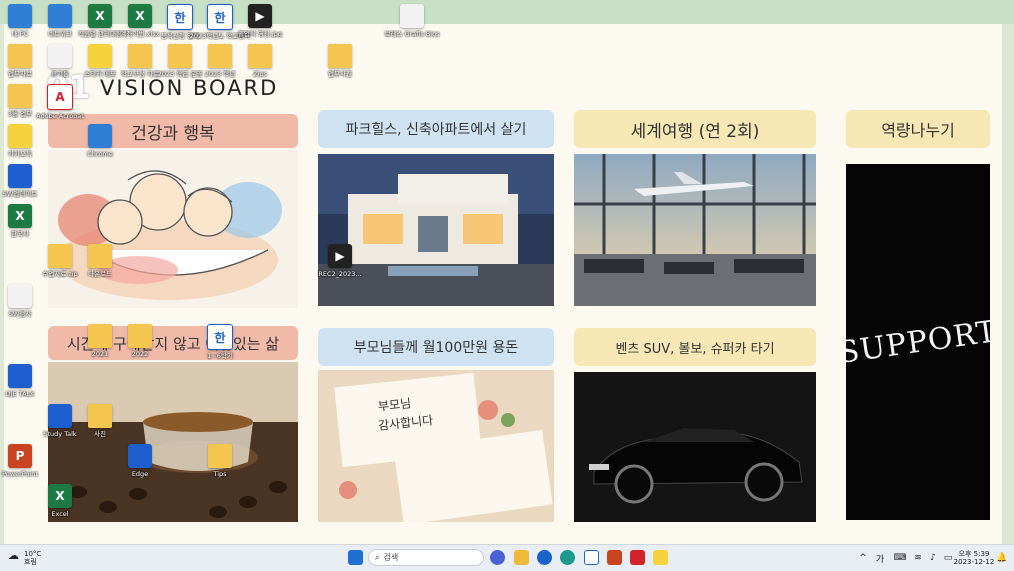  I want to click on weather-temp: 10°C, so click(33, 554).